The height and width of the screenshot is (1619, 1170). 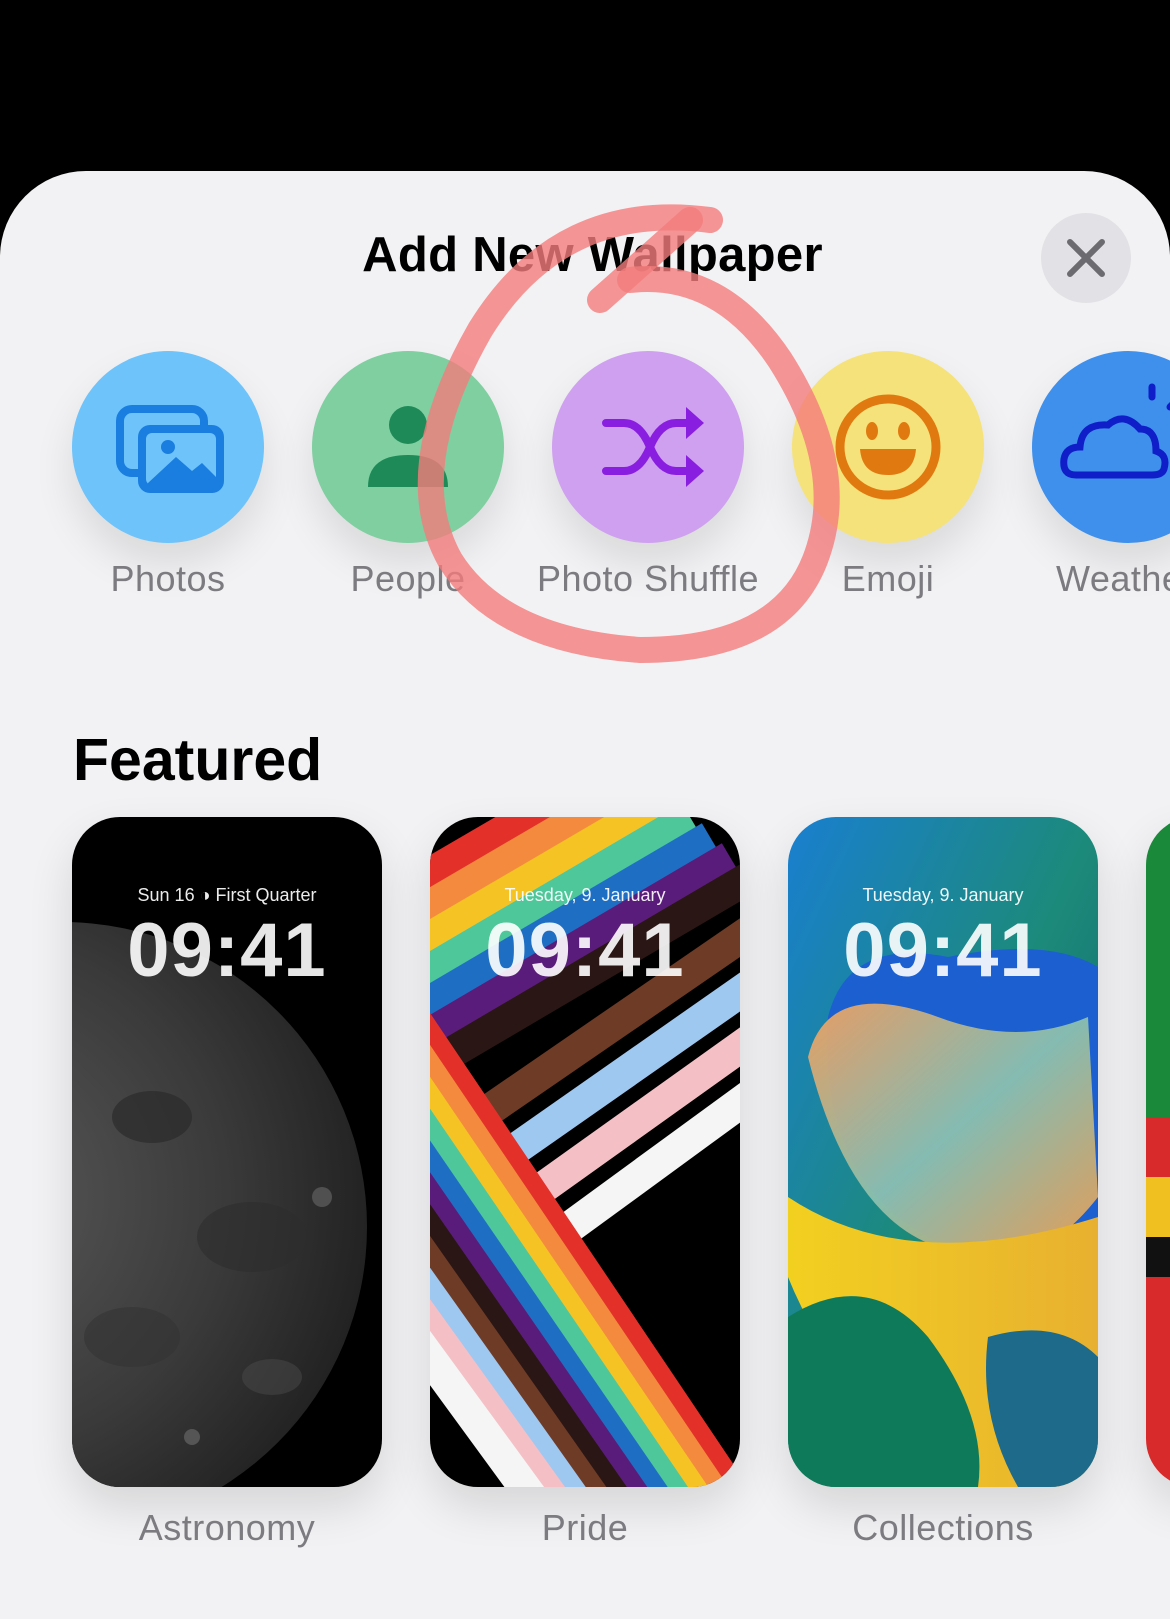 What do you see at coordinates (585, 1527) in the screenshot?
I see `wallpaper-label: Pride` at bounding box center [585, 1527].